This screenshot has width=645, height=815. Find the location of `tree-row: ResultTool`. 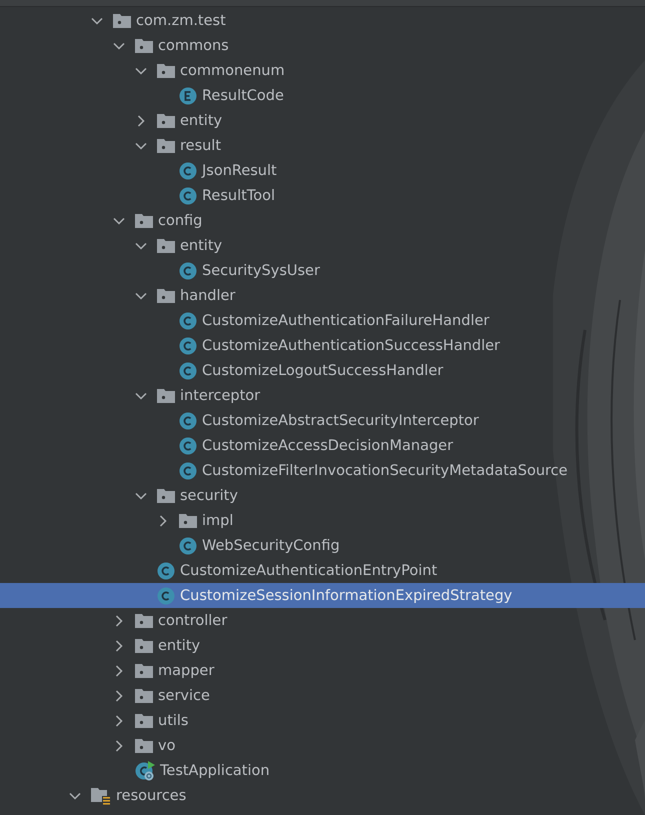

tree-row: ResultTool is located at coordinates (322, 195).